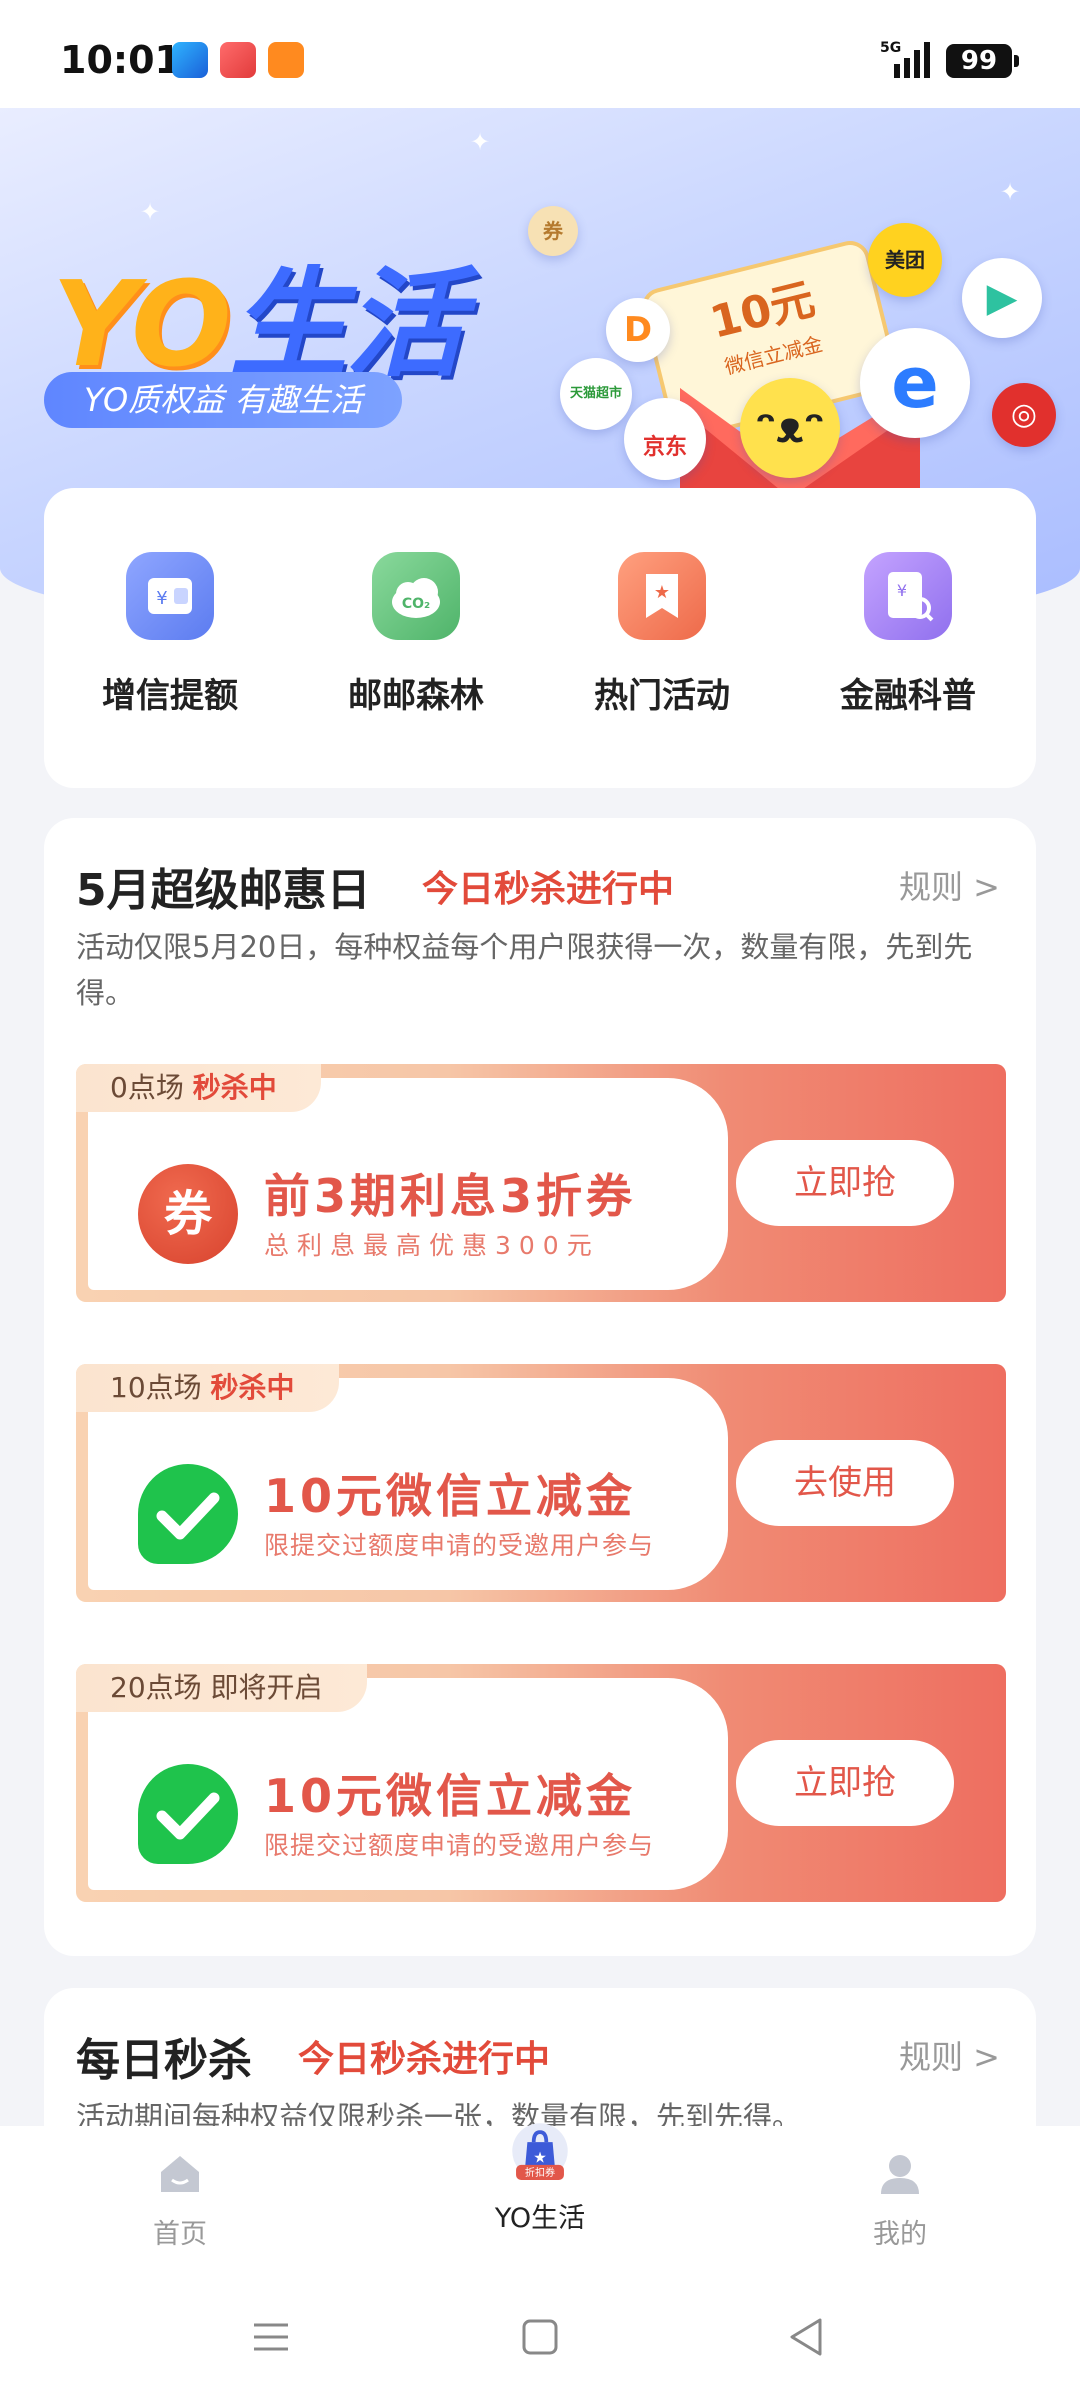 Image resolution: width=1080 pixels, height=2400 pixels. I want to click on profile-icon, so click(900, 2174).